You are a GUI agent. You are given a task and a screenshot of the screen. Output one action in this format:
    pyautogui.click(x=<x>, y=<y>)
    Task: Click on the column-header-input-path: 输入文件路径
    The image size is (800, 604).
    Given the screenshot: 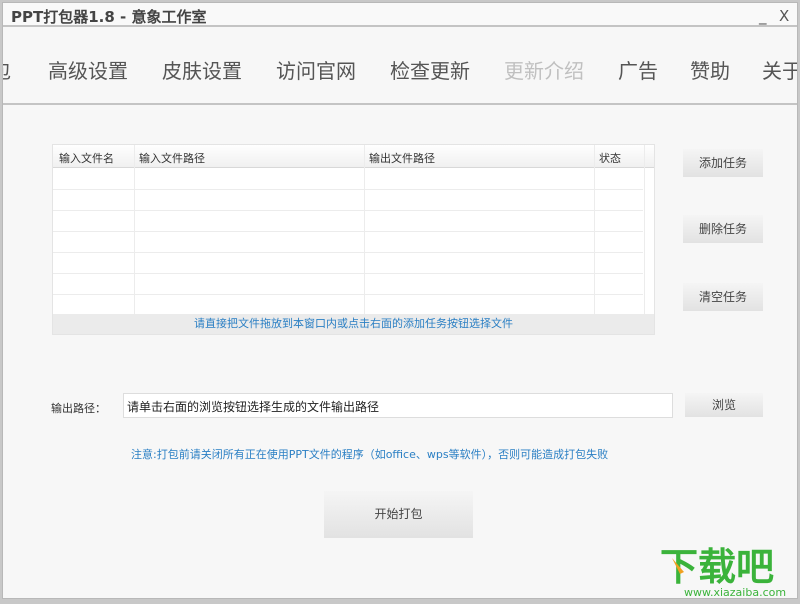 What is the action you would take?
    pyautogui.click(x=172, y=158)
    